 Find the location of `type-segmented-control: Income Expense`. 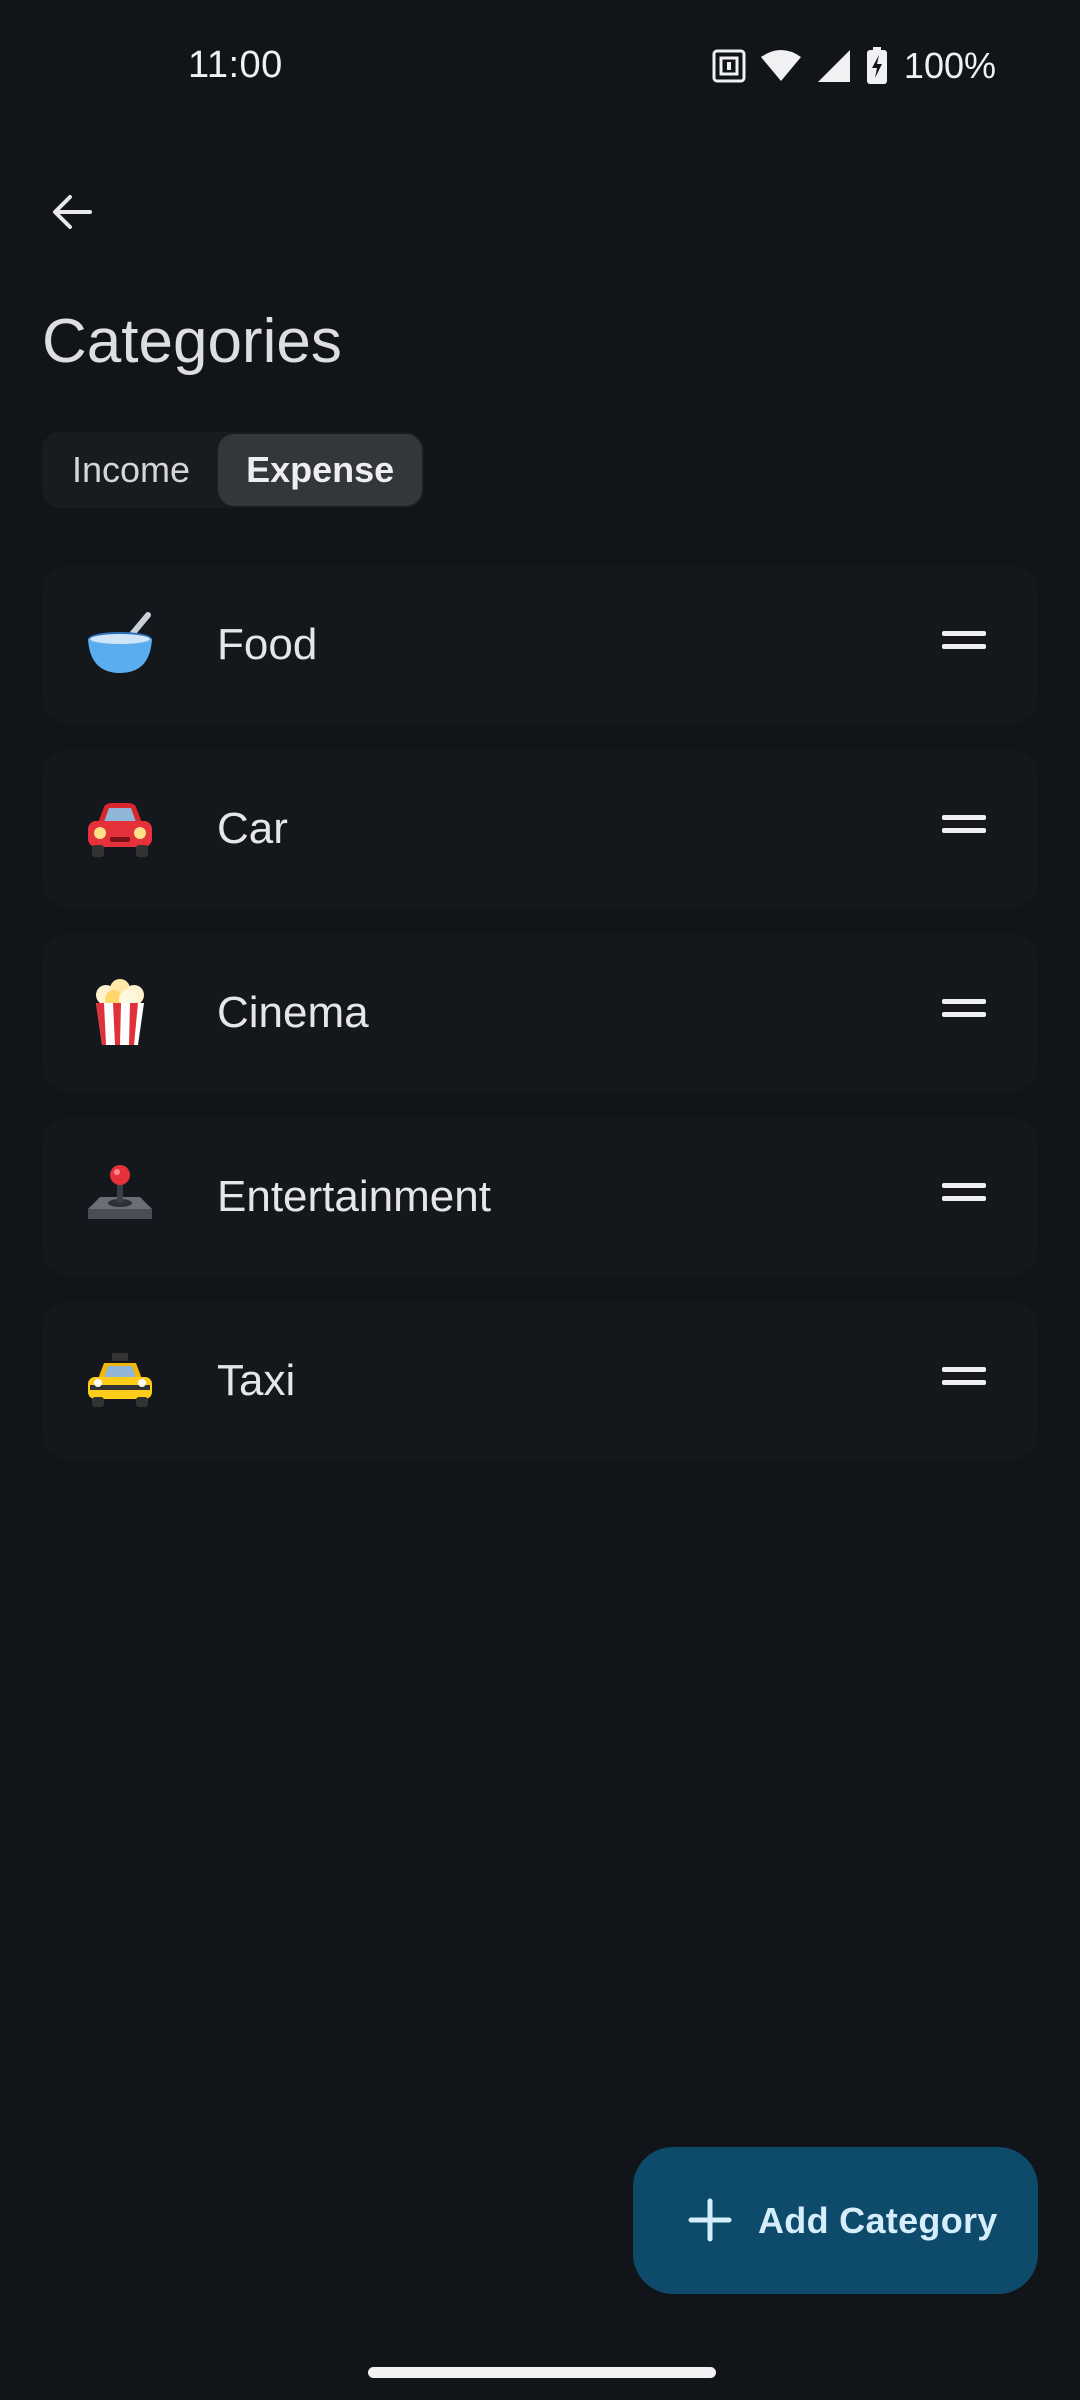

type-segmented-control: Income Expense is located at coordinates (233, 470).